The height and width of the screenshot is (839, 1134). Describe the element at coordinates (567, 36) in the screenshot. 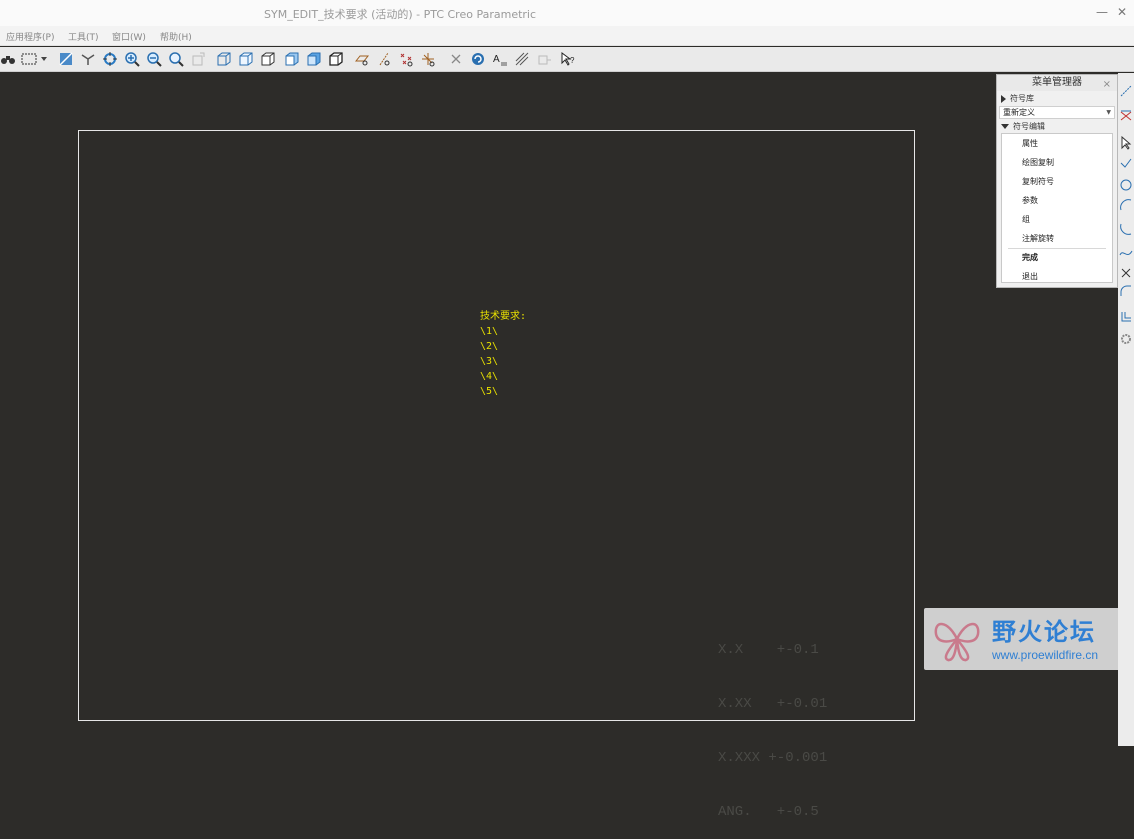

I see `menu-bar: 应用程序(P) 工具(T) 窗口(W) 帮助(H)` at that location.